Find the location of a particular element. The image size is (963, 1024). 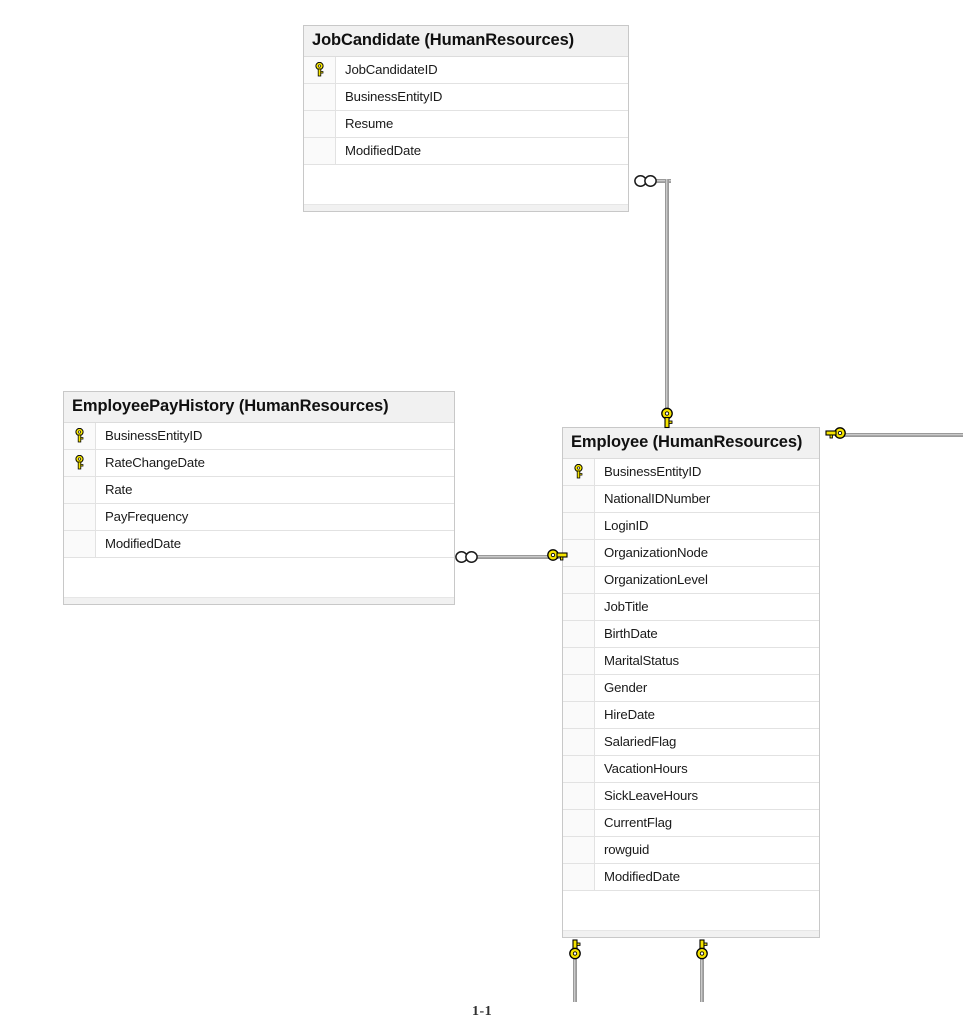

one-cardinality-key-icon-employee-bottom-right is located at coordinates (702, 949).